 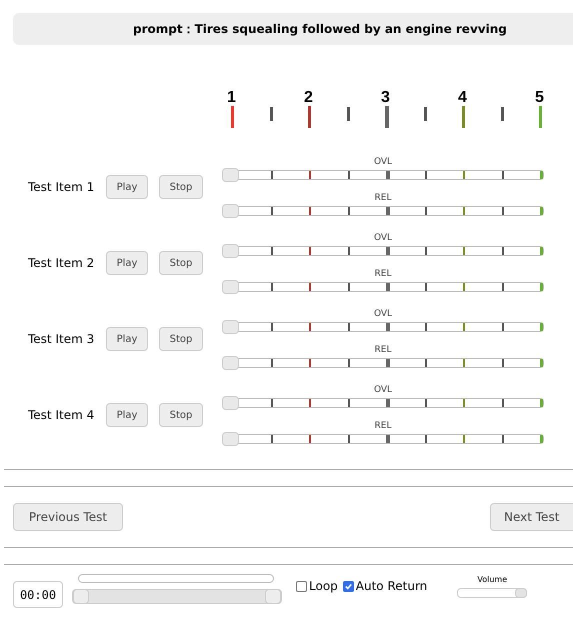 I want to click on volume-thumb, so click(x=521, y=593).